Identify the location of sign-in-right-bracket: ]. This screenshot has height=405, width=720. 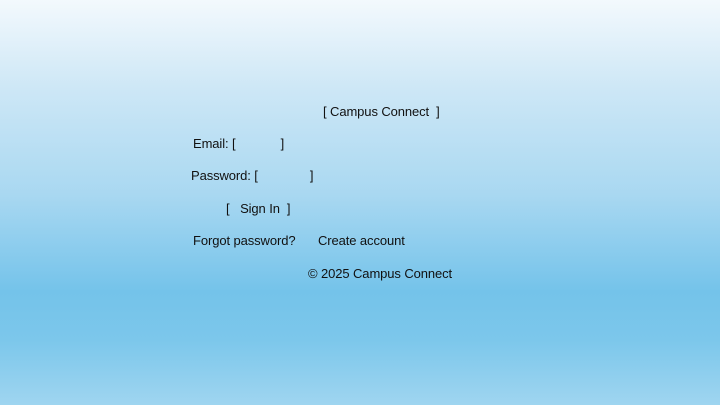
(285, 208).